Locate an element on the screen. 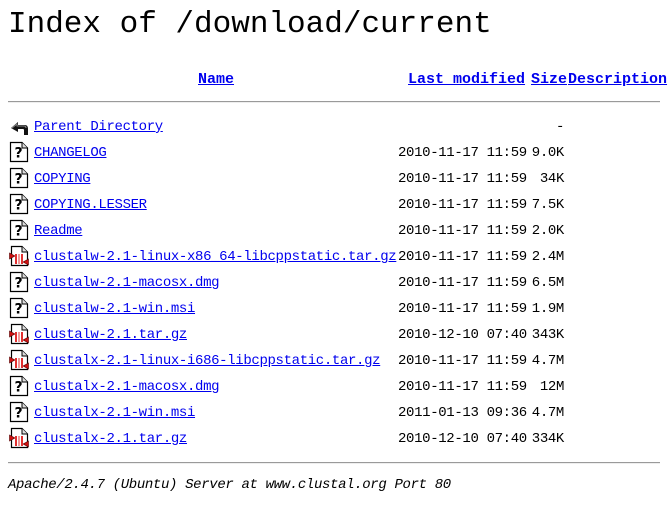 The image size is (668, 531). listing-row: clustalx-2.1.tar.gz 2010-12-10 07:40 334K is located at coordinates (334, 439).